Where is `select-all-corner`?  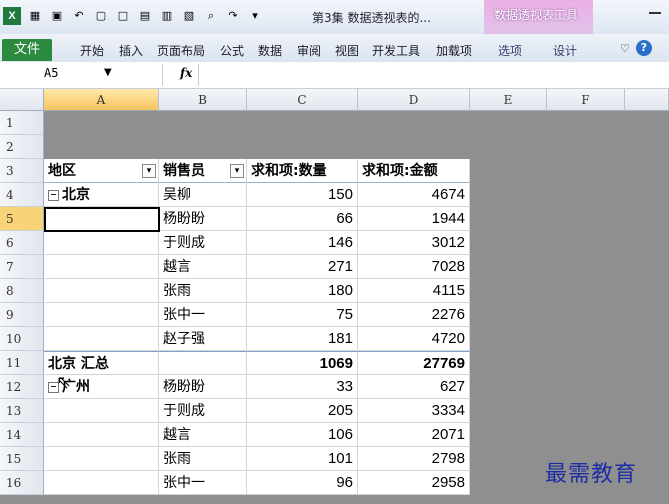
select-all-corner is located at coordinates (22, 100).